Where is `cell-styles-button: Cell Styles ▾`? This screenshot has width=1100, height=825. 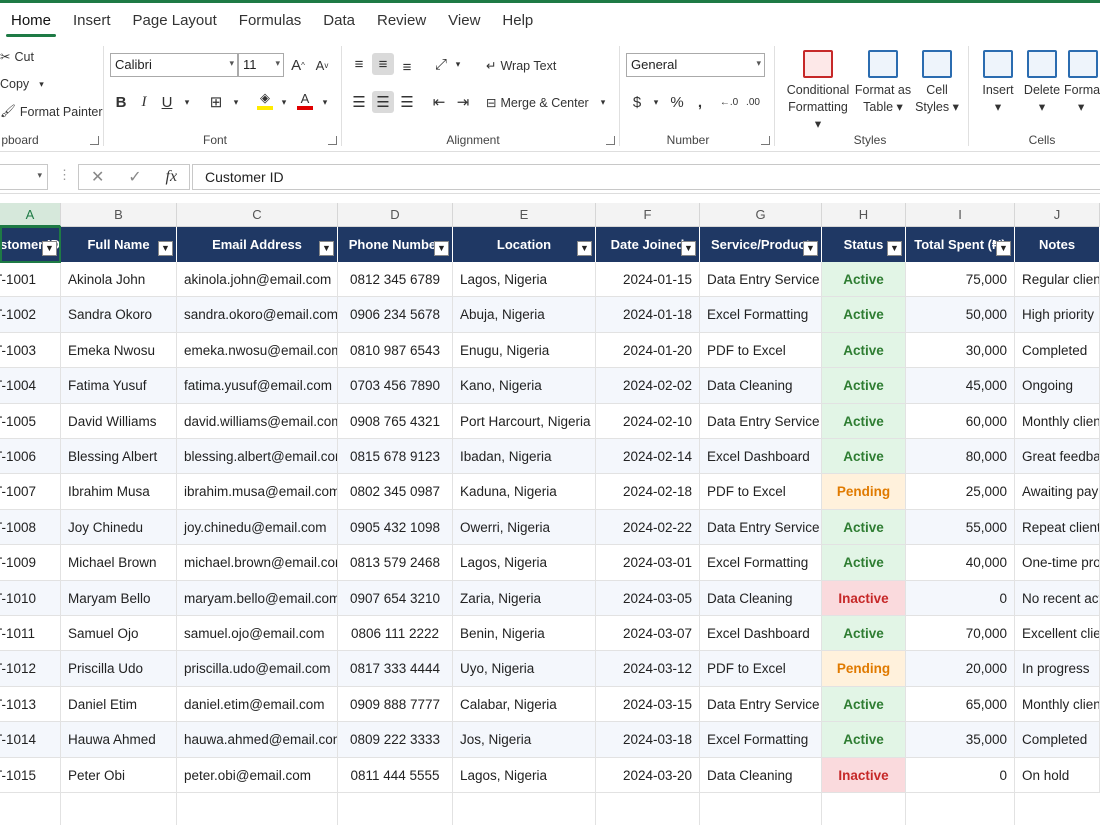 cell-styles-button: Cell Styles ▾ is located at coordinates (937, 83).